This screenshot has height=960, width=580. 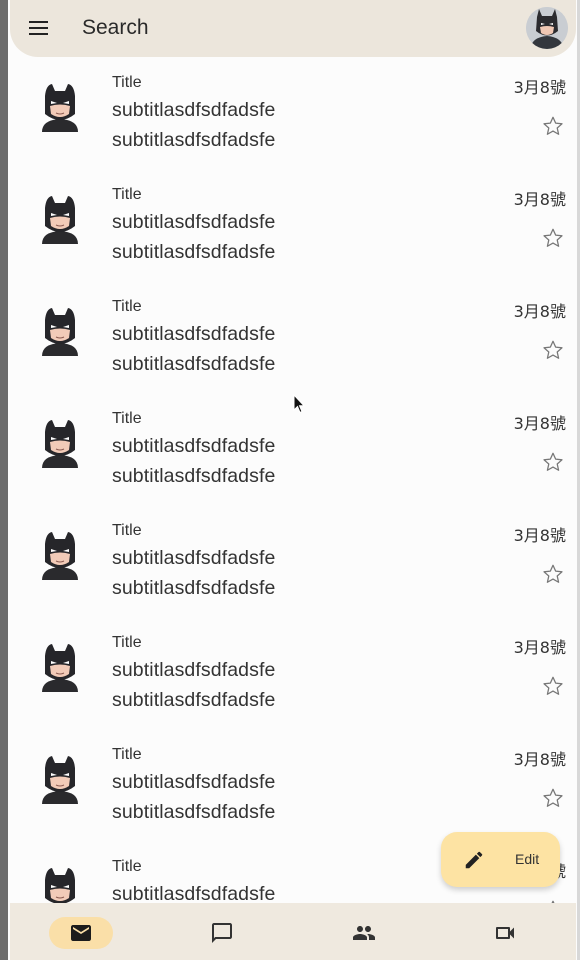 What do you see at coordinates (474, 860) in the screenshot?
I see `pencil-icon` at bounding box center [474, 860].